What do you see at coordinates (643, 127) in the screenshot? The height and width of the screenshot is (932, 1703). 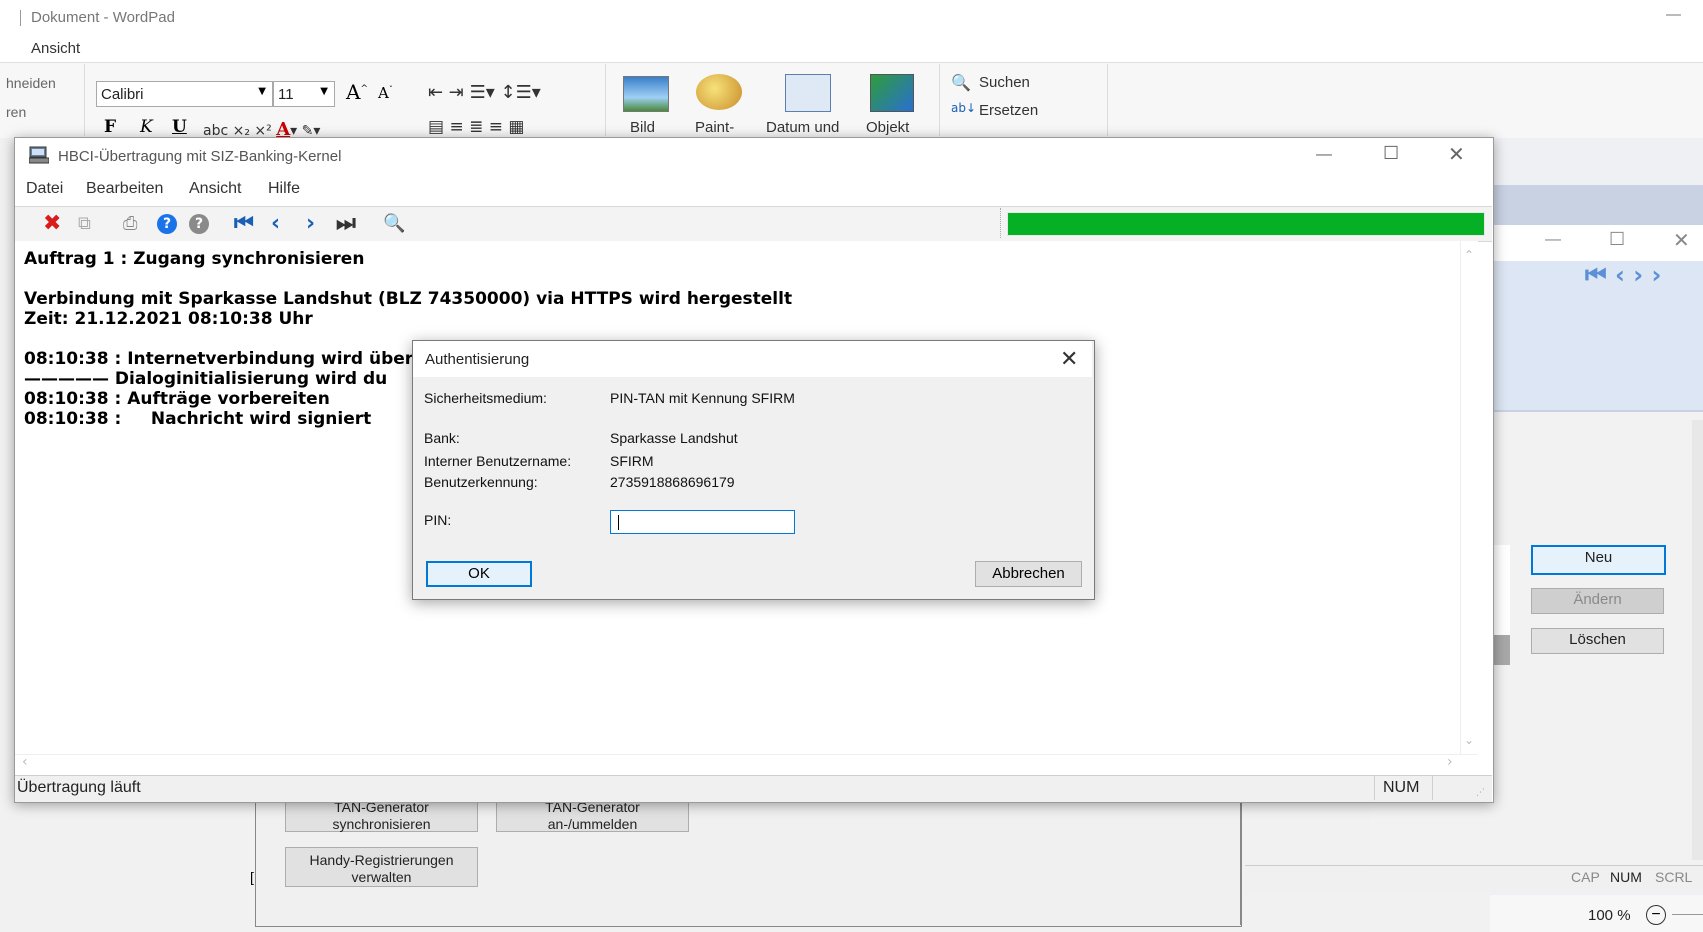 I see `picture-label: Bild` at bounding box center [643, 127].